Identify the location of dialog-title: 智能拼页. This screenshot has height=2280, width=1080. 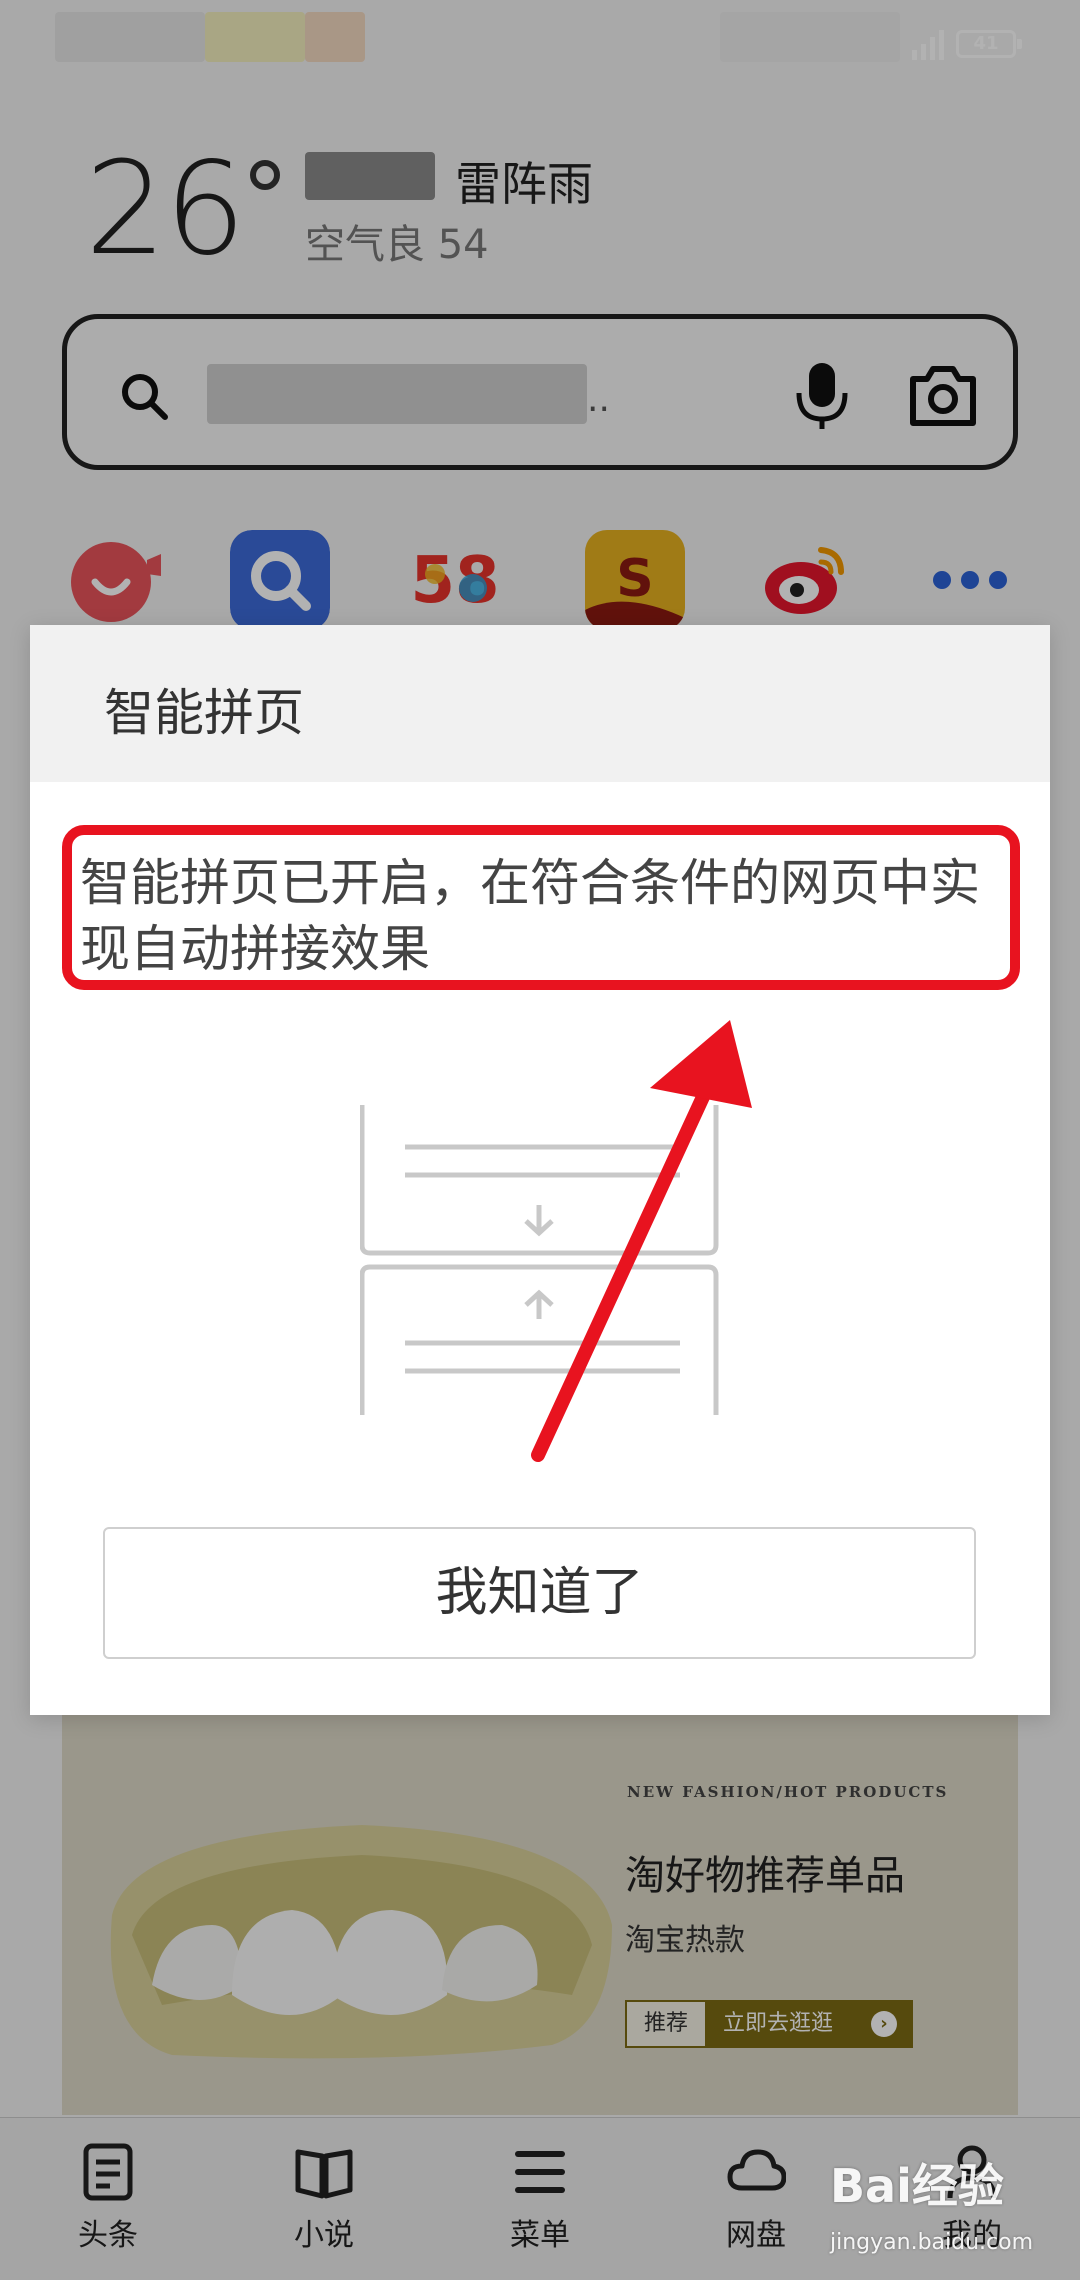
(204, 713).